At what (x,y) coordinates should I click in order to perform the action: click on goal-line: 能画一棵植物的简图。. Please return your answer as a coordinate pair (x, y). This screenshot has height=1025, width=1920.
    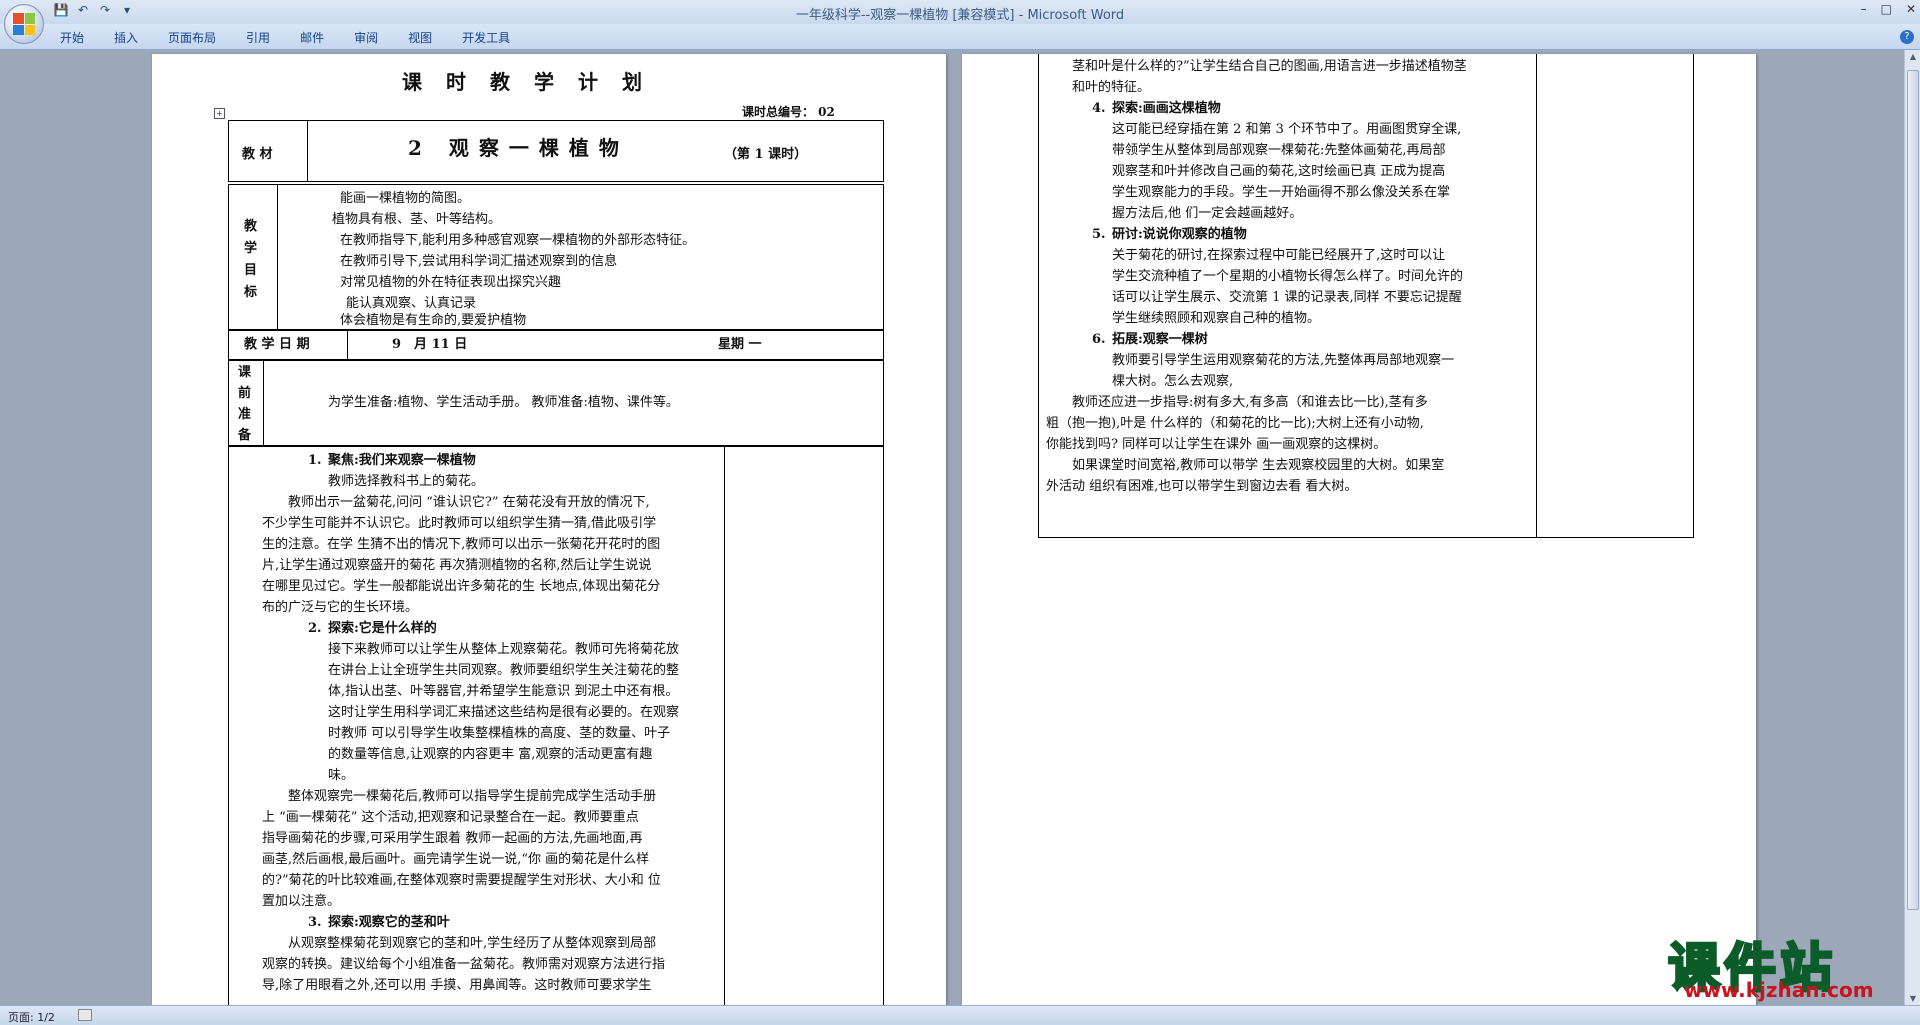
    Looking at the image, I should click on (405, 198).